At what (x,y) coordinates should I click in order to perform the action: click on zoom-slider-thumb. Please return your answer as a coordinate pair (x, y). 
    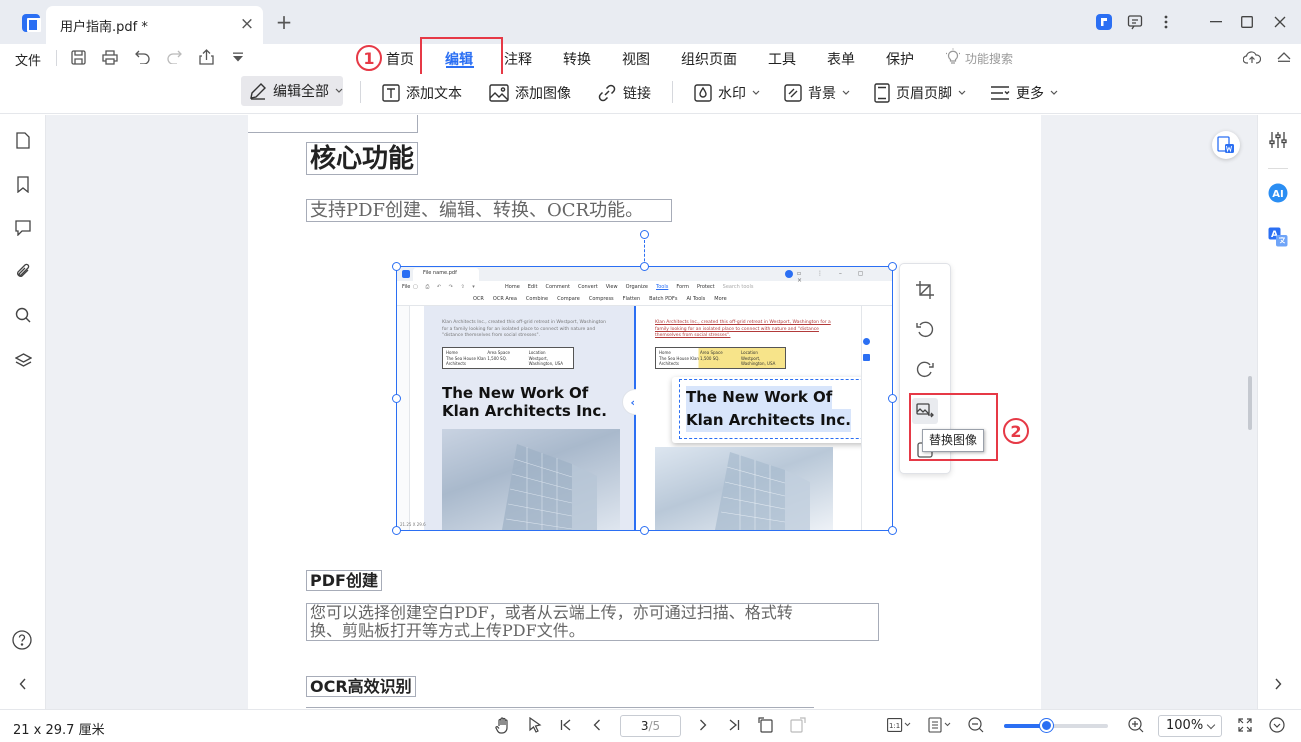
    Looking at the image, I should click on (1046, 725).